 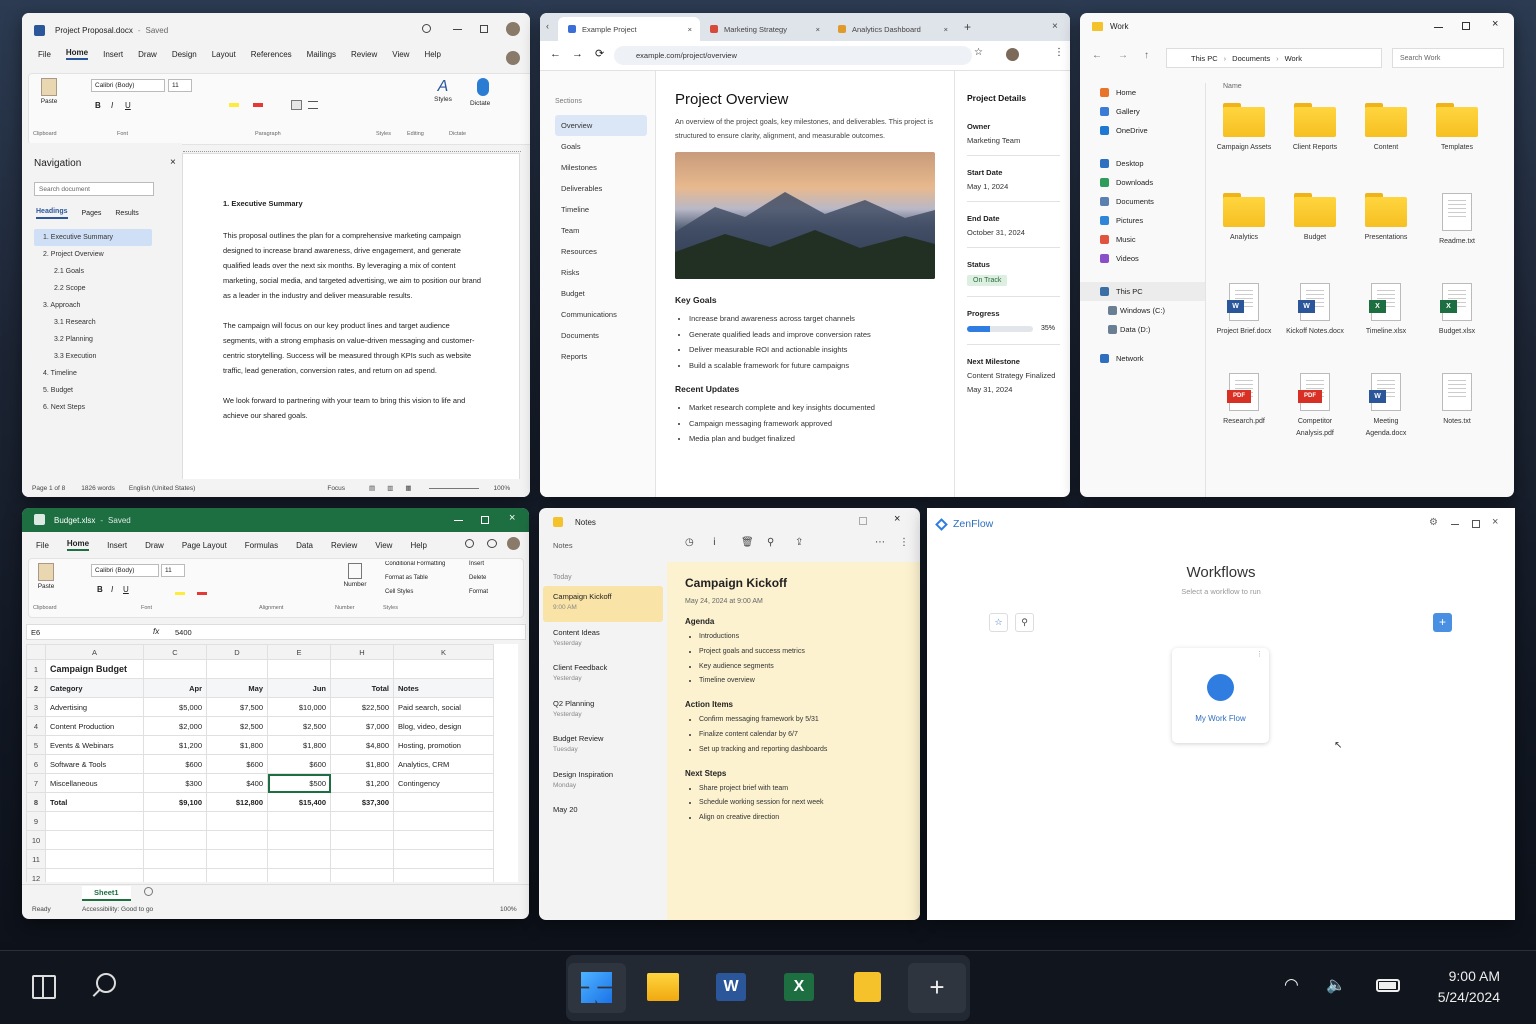 I want to click on file-item: X Timeline.xlsx, so click(x=1386, y=310).